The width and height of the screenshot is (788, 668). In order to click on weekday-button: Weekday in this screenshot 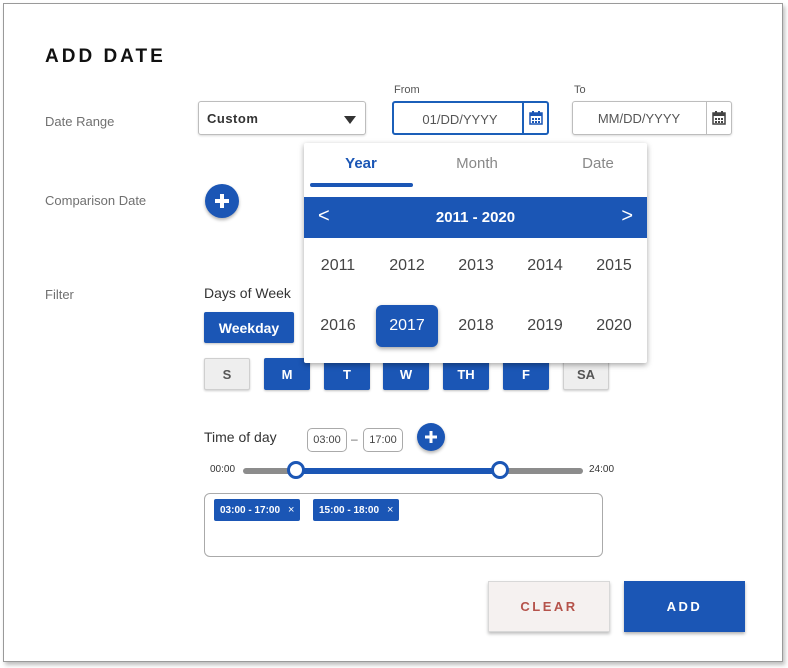, I will do `click(249, 327)`.